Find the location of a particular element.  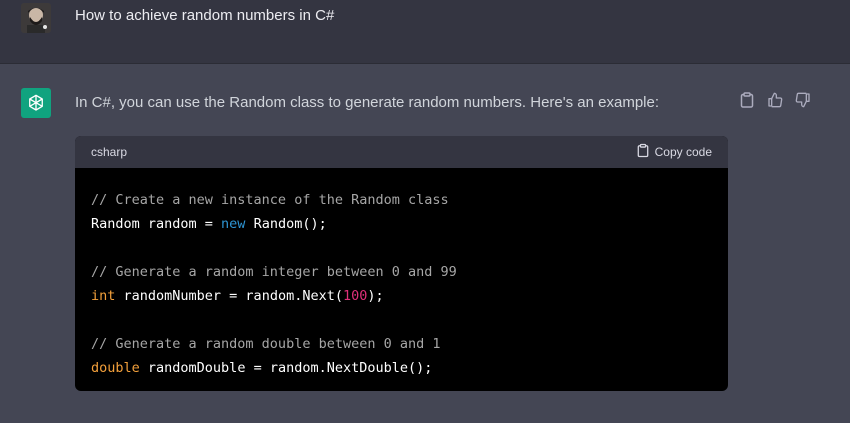

code-line-2: Random random = new Random(); is located at coordinates (401, 224).